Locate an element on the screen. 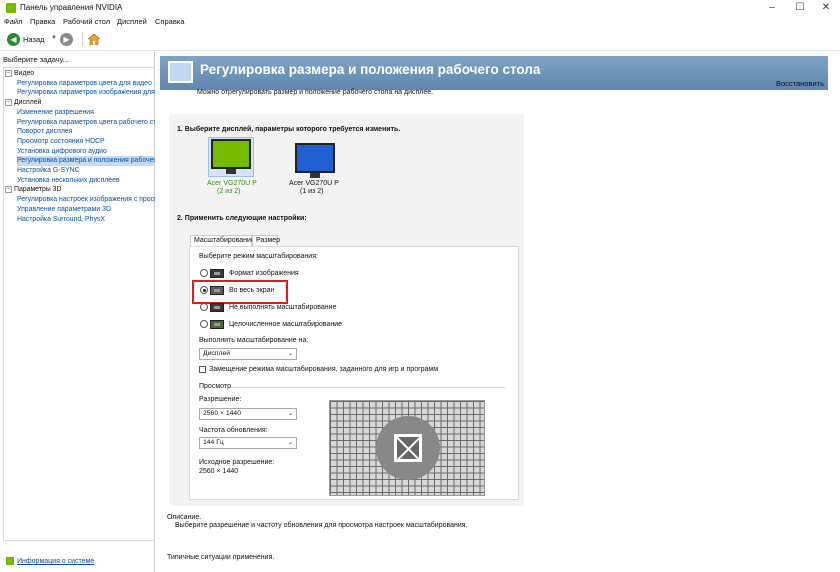 The image size is (840, 572). display-option-2: Acer VG270U P (2 из 2) is located at coordinates (232, 167).